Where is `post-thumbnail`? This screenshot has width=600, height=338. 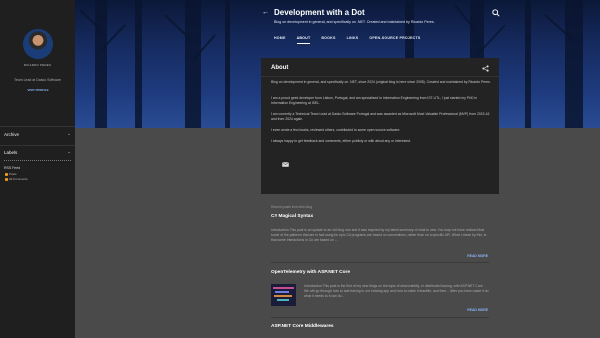 post-thumbnail is located at coordinates (283, 295).